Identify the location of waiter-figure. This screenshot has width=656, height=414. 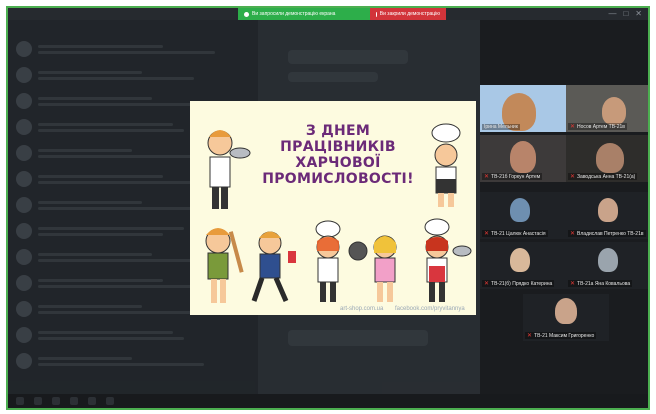
(229, 169).